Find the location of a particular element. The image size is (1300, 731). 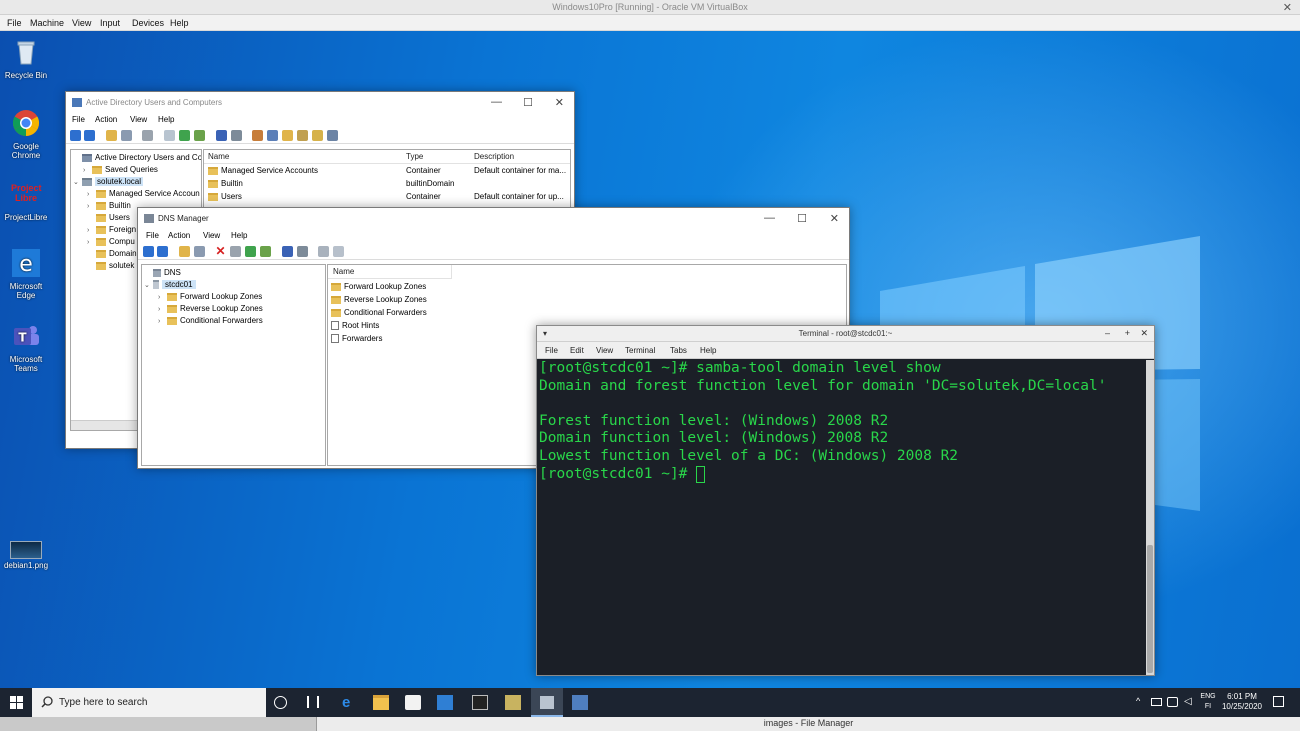

cortana-icon is located at coordinates (280, 702).